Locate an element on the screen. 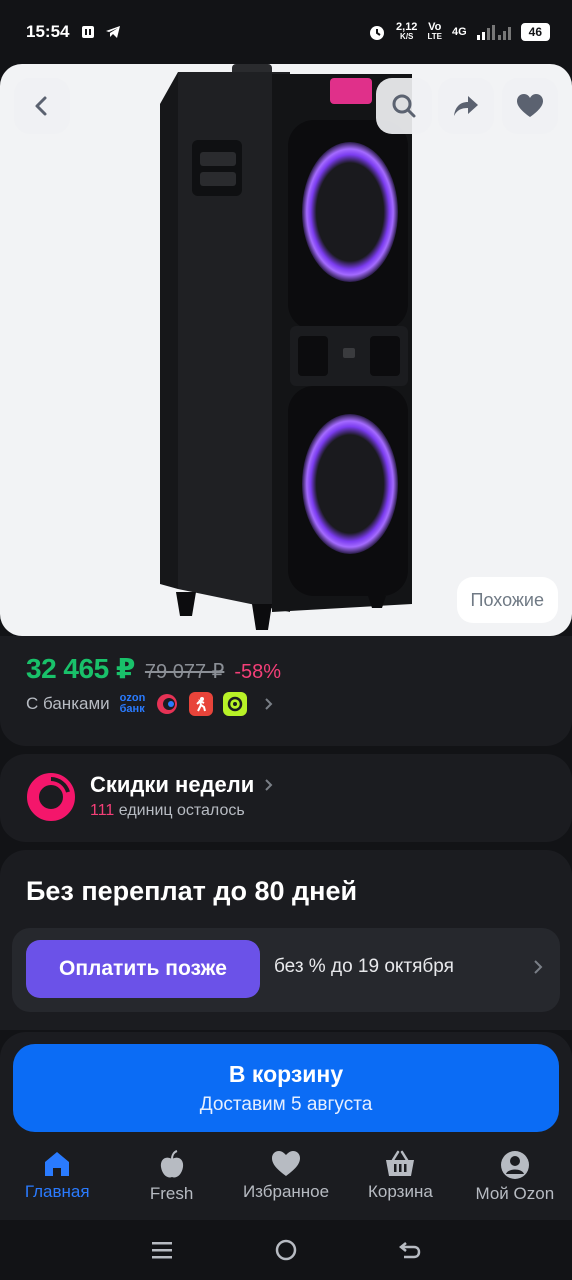  chevron-left-icon is located at coordinates (41, 106).